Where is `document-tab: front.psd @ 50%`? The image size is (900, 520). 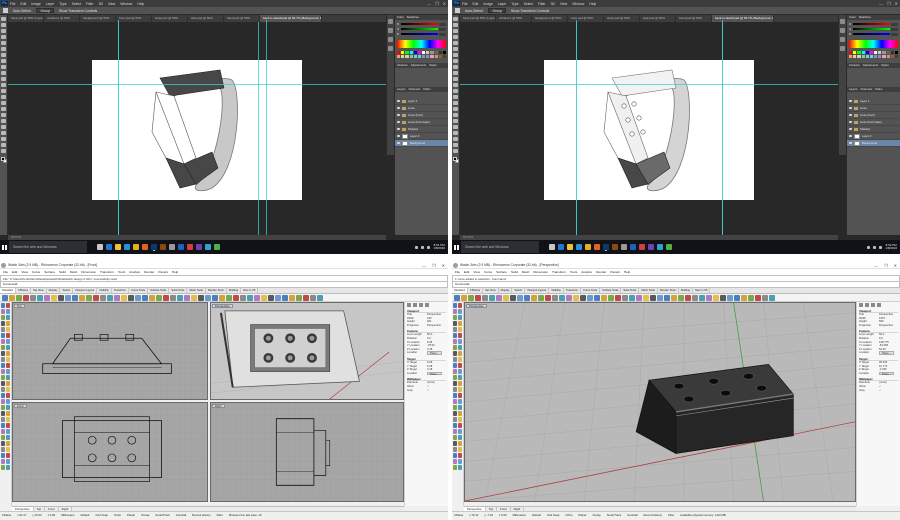 document-tab: front.psd @ 50% is located at coordinates (134, 18).